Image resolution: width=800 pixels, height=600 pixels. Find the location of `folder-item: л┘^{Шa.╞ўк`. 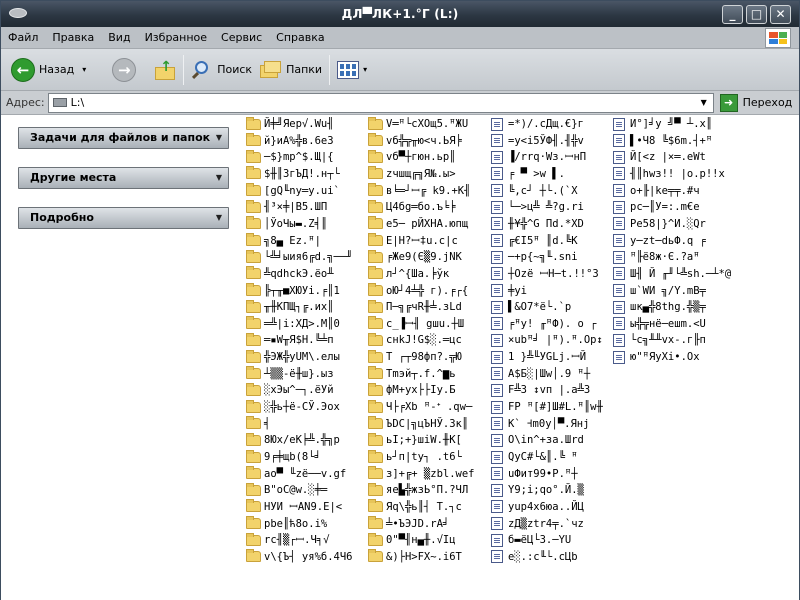

folder-item: л┘^{Шa.╞ўк is located at coordinates (408, 274).